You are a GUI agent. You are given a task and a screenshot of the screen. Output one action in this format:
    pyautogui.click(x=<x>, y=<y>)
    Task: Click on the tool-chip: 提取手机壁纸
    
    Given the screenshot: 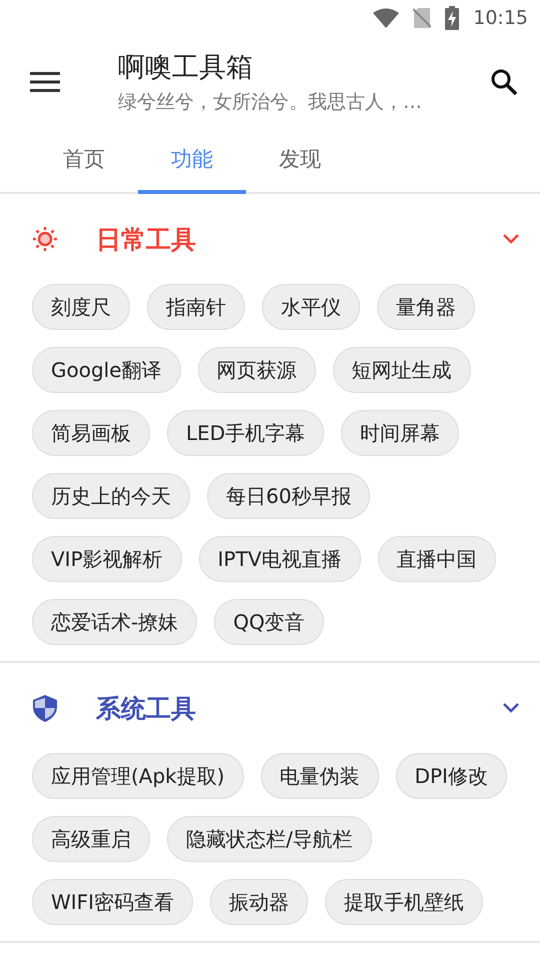 What is the action you would take?
    pyautogui.click(x=404, y=902)
    